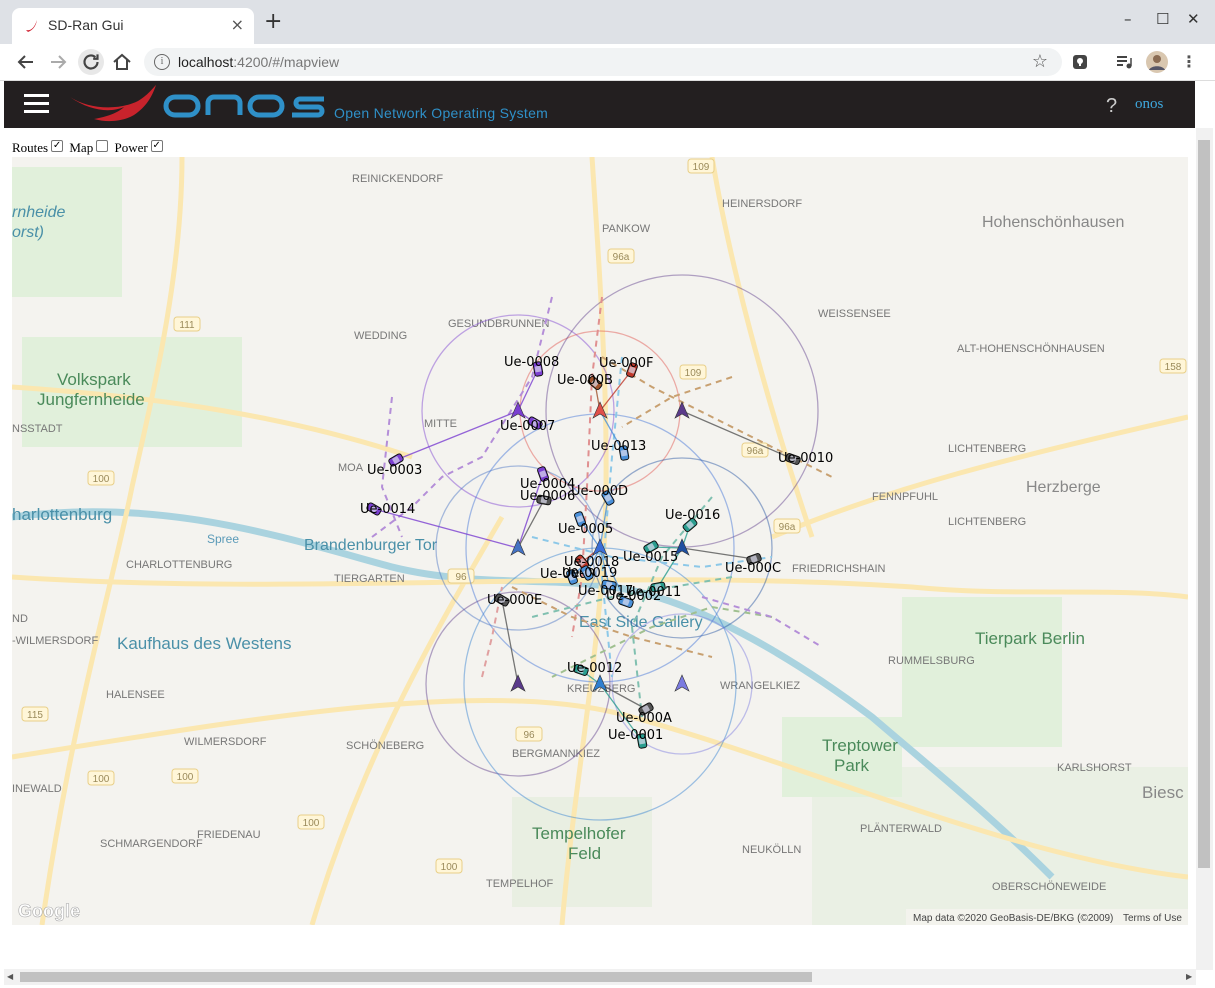  Describe the element at coordinates (600, 977) in the screenshot. I see `horizontal-scrollbar: ◀ ▶` at that location.